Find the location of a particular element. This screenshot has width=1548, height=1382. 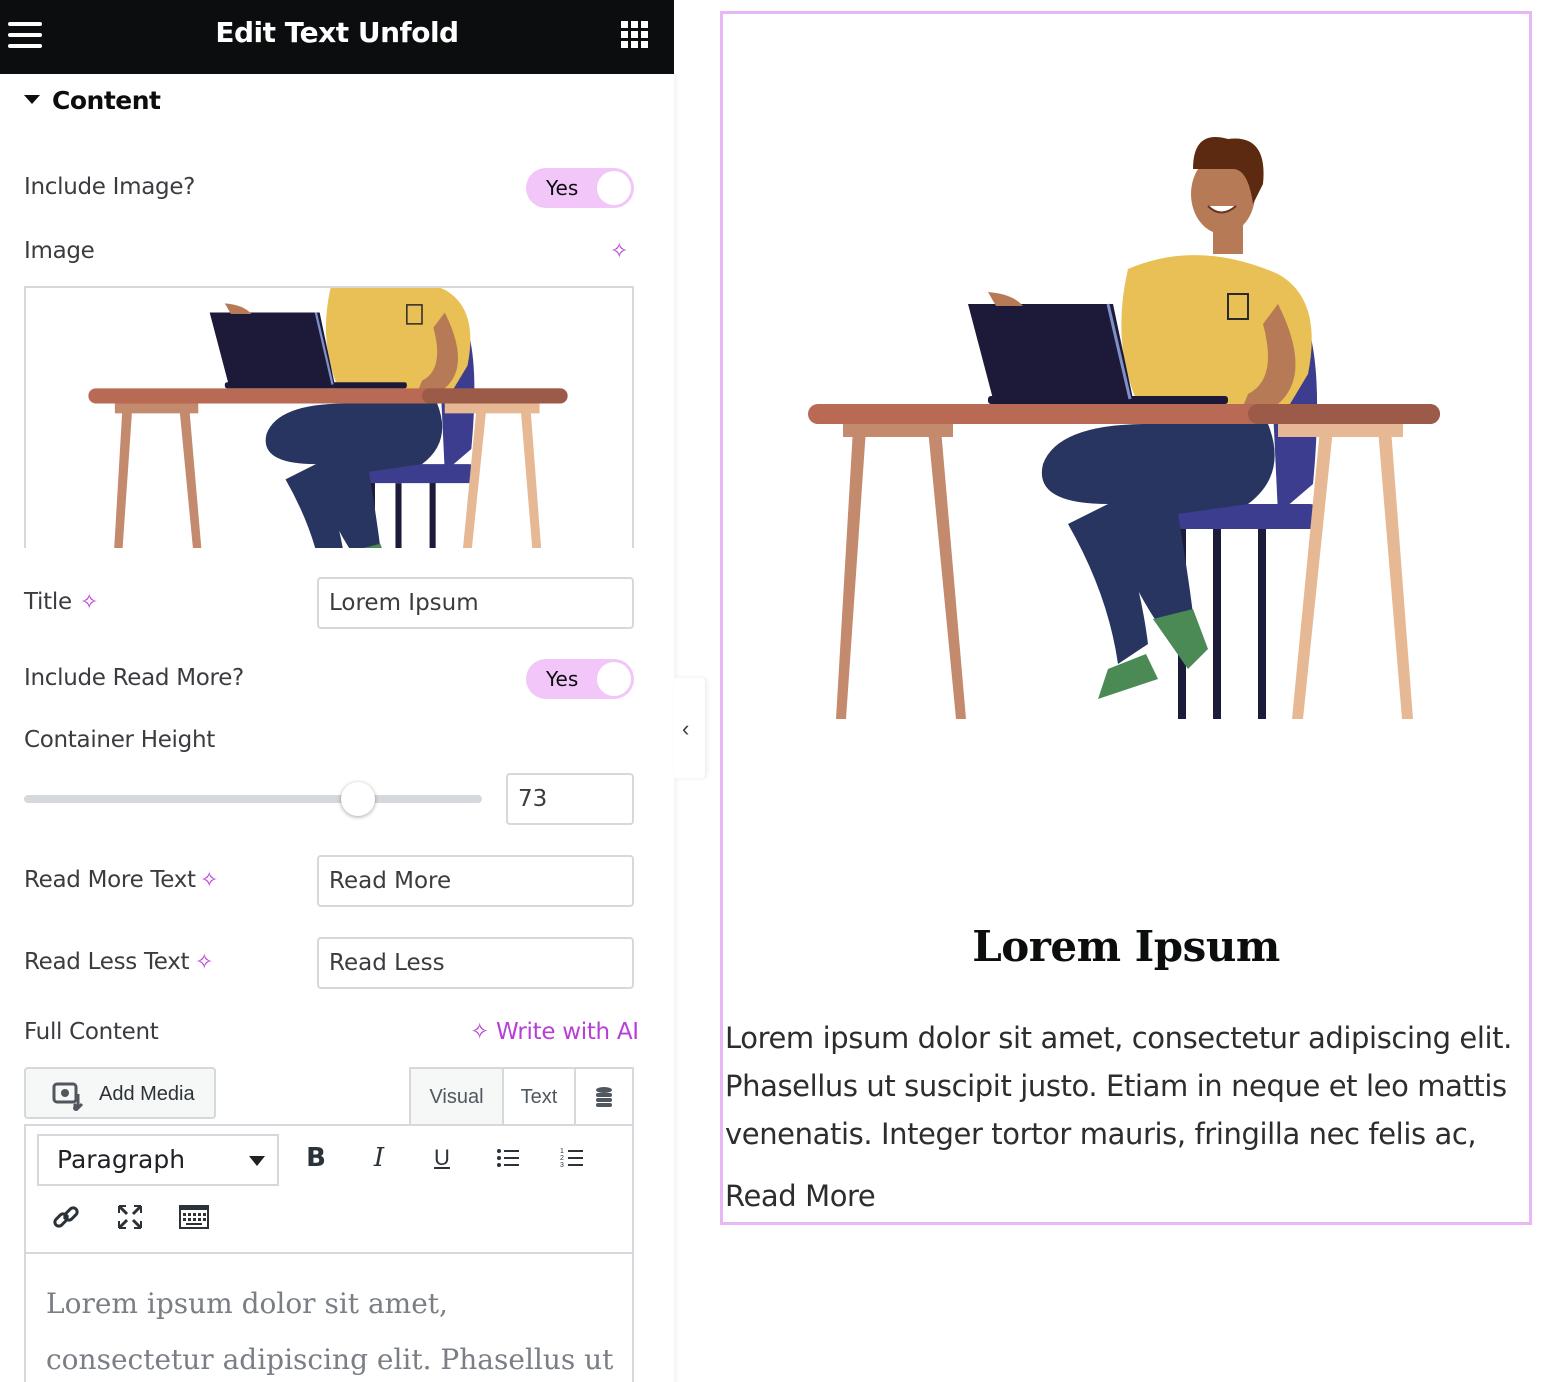

container-height-slider-track is located at coordinates (253, 799).